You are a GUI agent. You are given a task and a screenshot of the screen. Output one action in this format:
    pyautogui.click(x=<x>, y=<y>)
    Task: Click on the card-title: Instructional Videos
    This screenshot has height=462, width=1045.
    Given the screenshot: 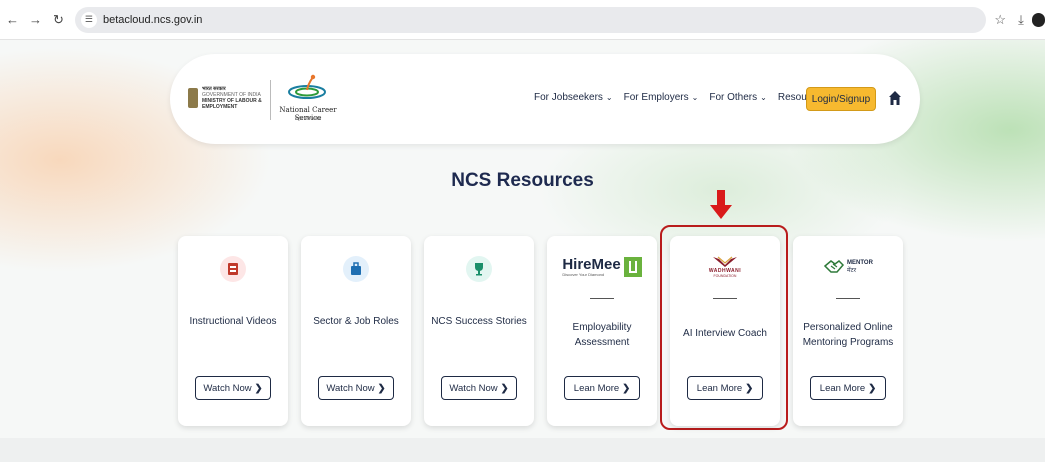 What is the action you would take?
    pyautogui.click(x=233, y=321)
    